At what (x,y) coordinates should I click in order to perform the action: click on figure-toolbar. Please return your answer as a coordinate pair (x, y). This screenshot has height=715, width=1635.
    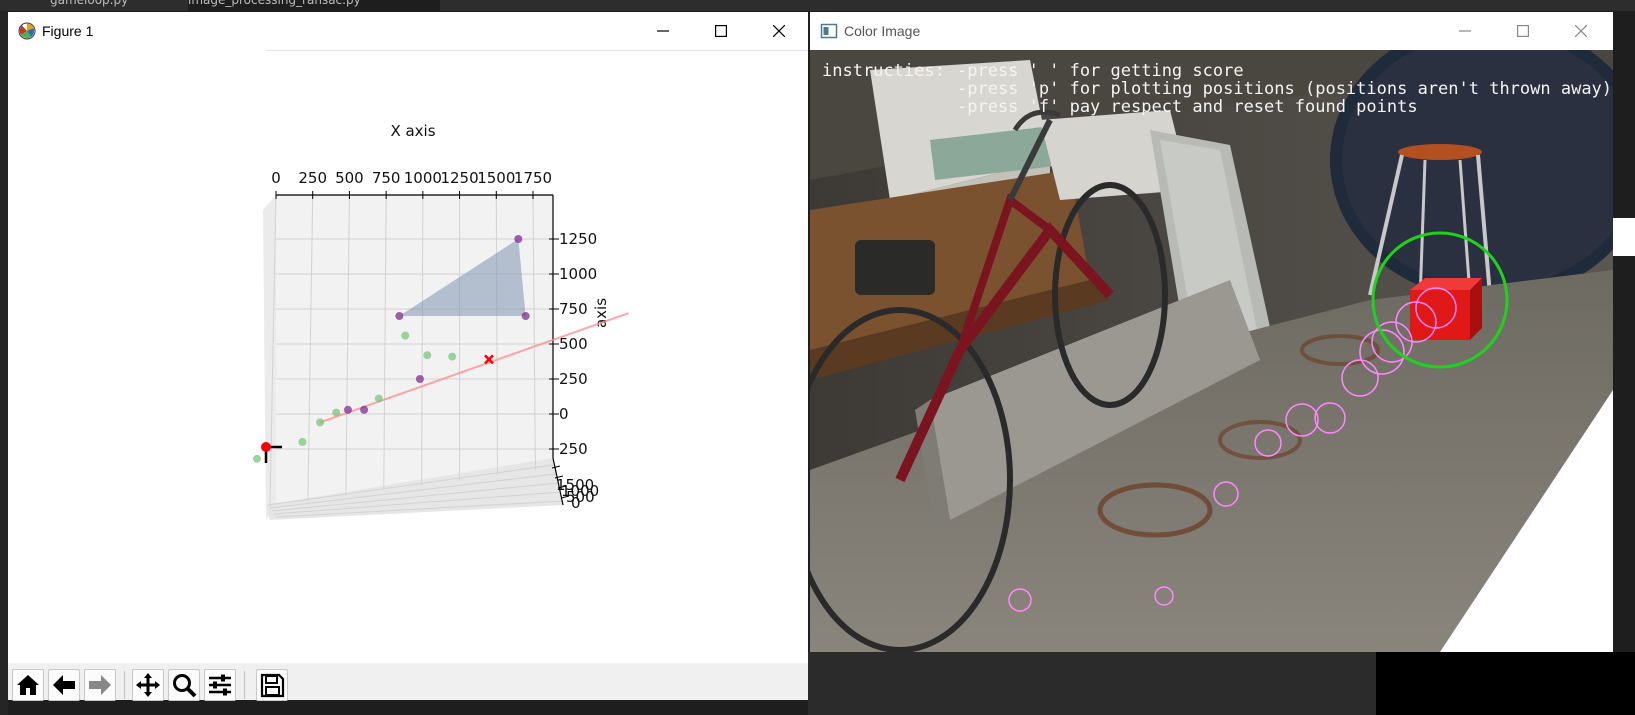
    Looking at the image, I should click on (408, 682).